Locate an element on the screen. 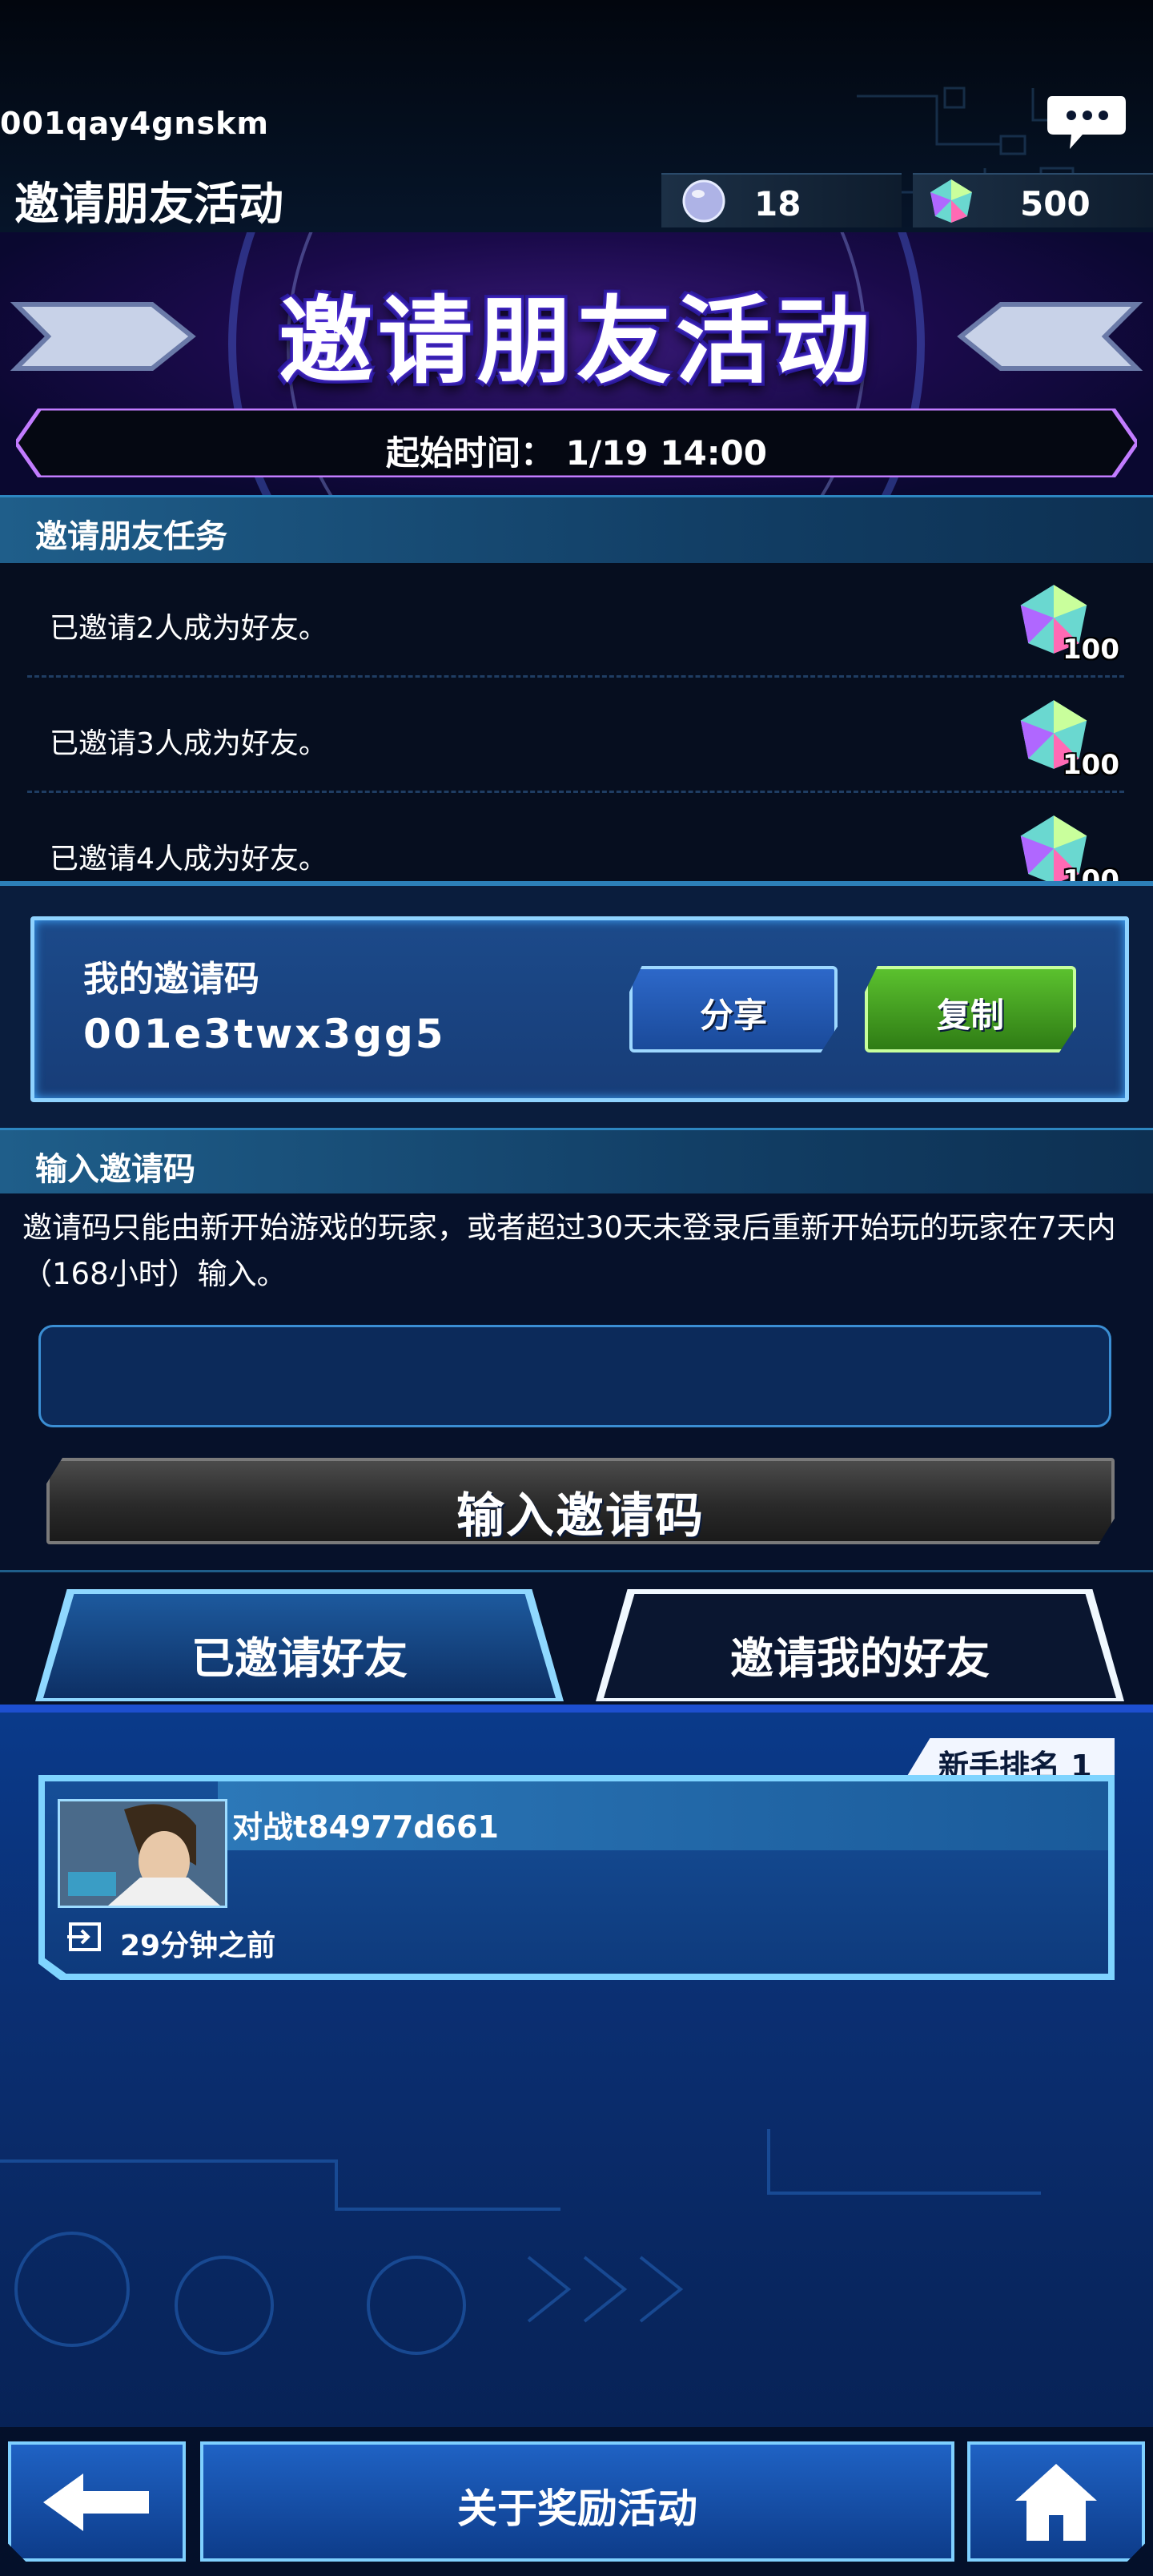  tab-friend-who-invited-me: 邀请我的好友 is located at coordinates (860, 1646).